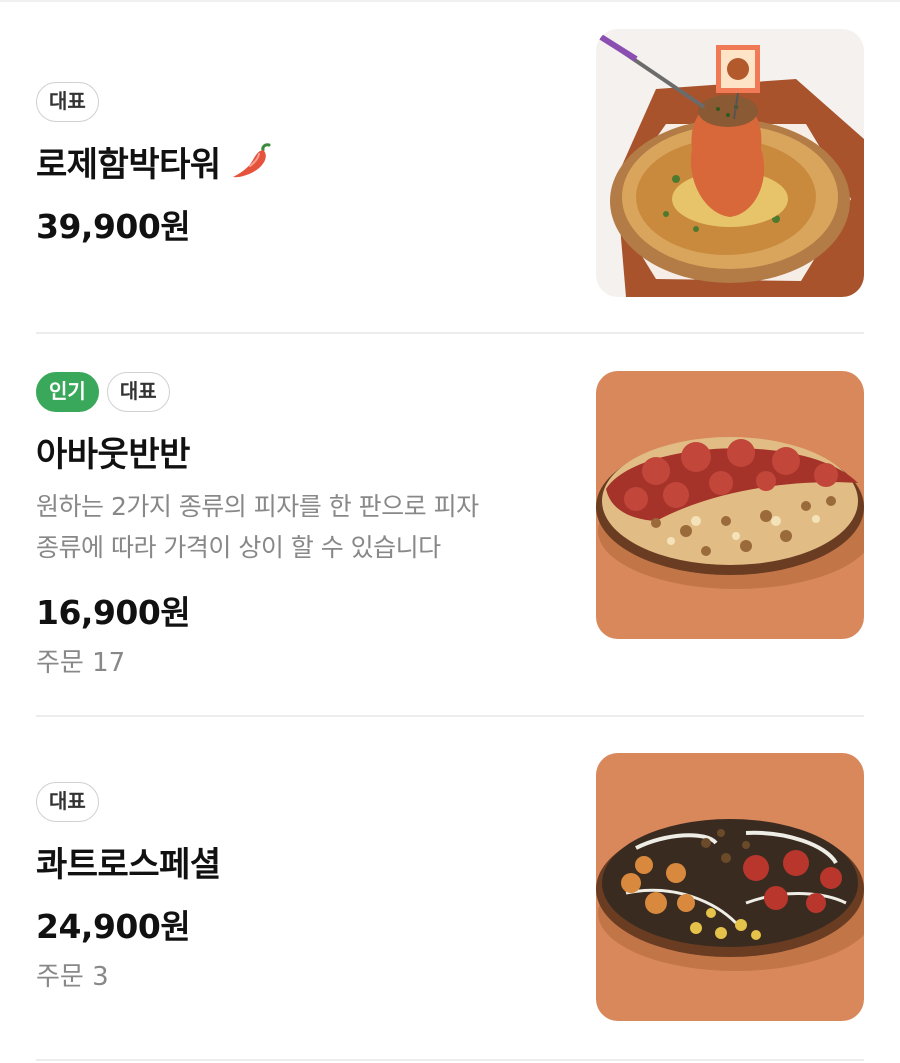  I want to click on menu-name: 콰트로스페셜, so click(128, 861).